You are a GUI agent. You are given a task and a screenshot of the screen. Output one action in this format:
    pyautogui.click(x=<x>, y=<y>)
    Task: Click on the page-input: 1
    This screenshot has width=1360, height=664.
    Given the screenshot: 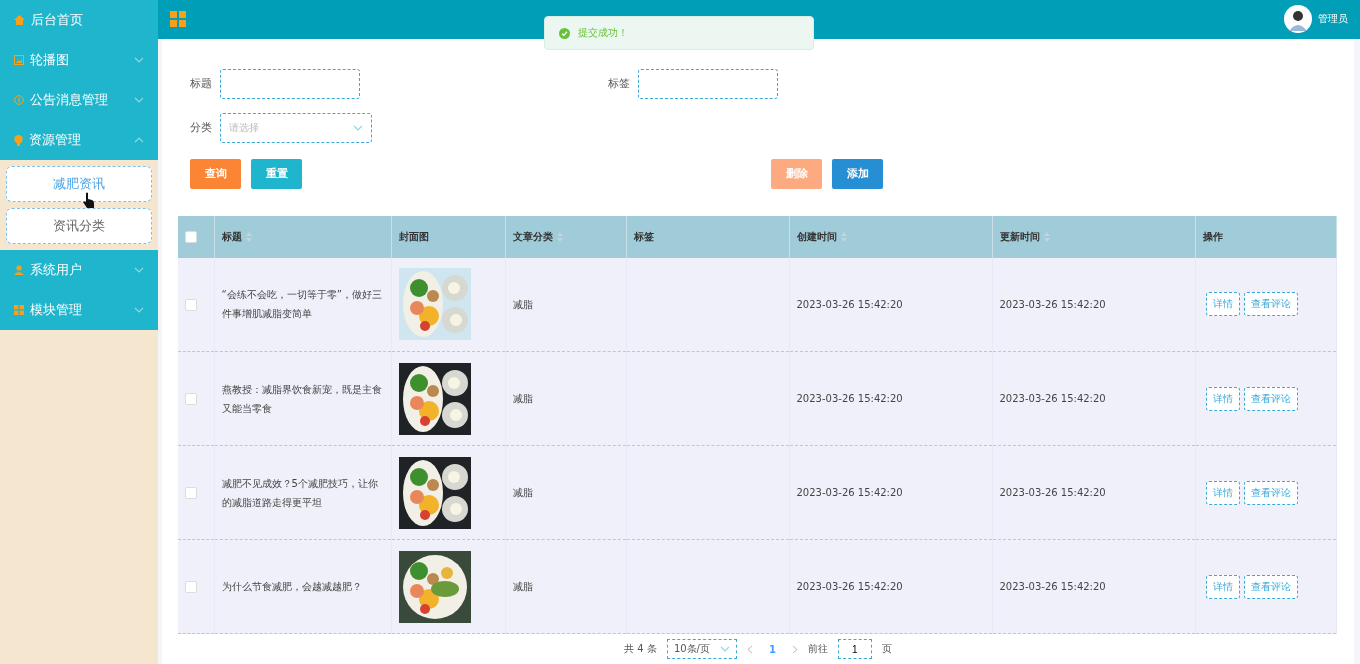 What is the action you would take?
    pyautogui.click(x=854, y=649)
    